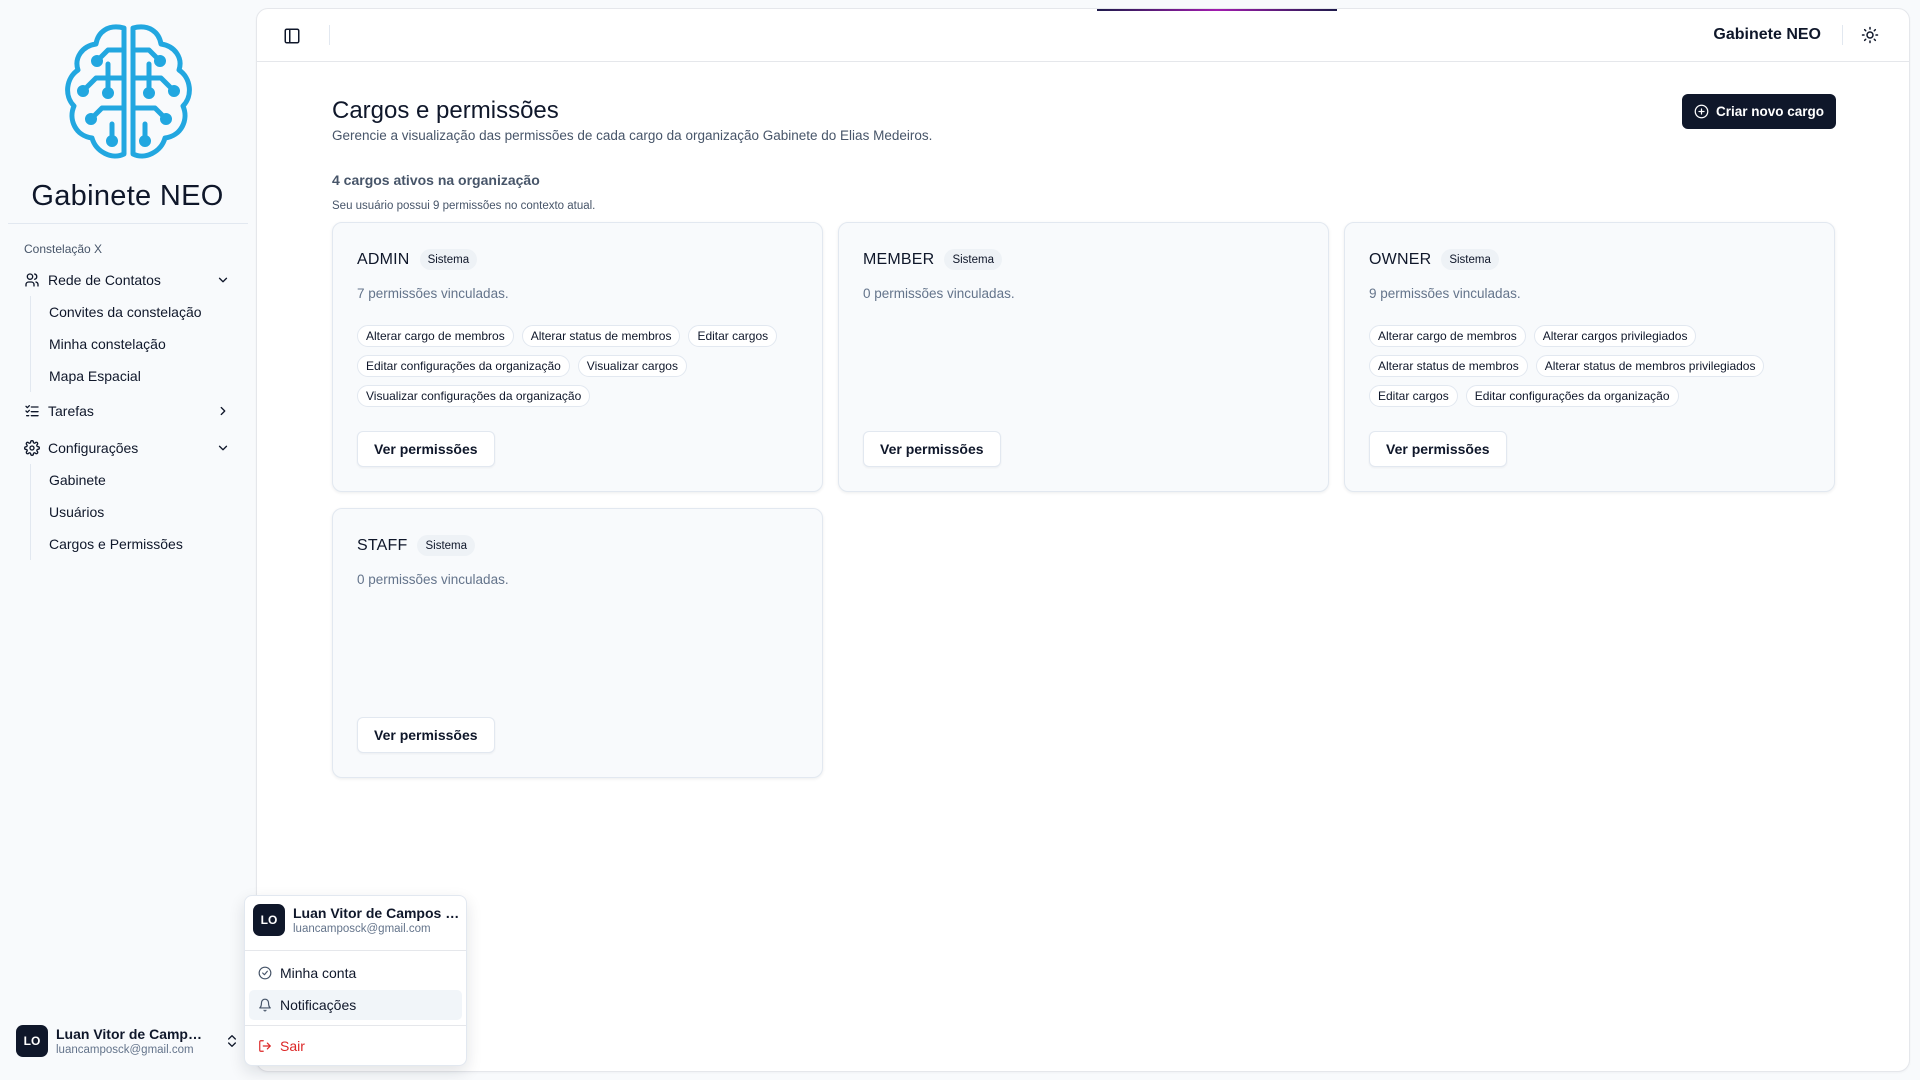 Image resolution: width=1920 pixels, height=1080 pixels. I want to click on sidebar-item-rede-de-contatos: Rede de Contatos, so click(128, 280).